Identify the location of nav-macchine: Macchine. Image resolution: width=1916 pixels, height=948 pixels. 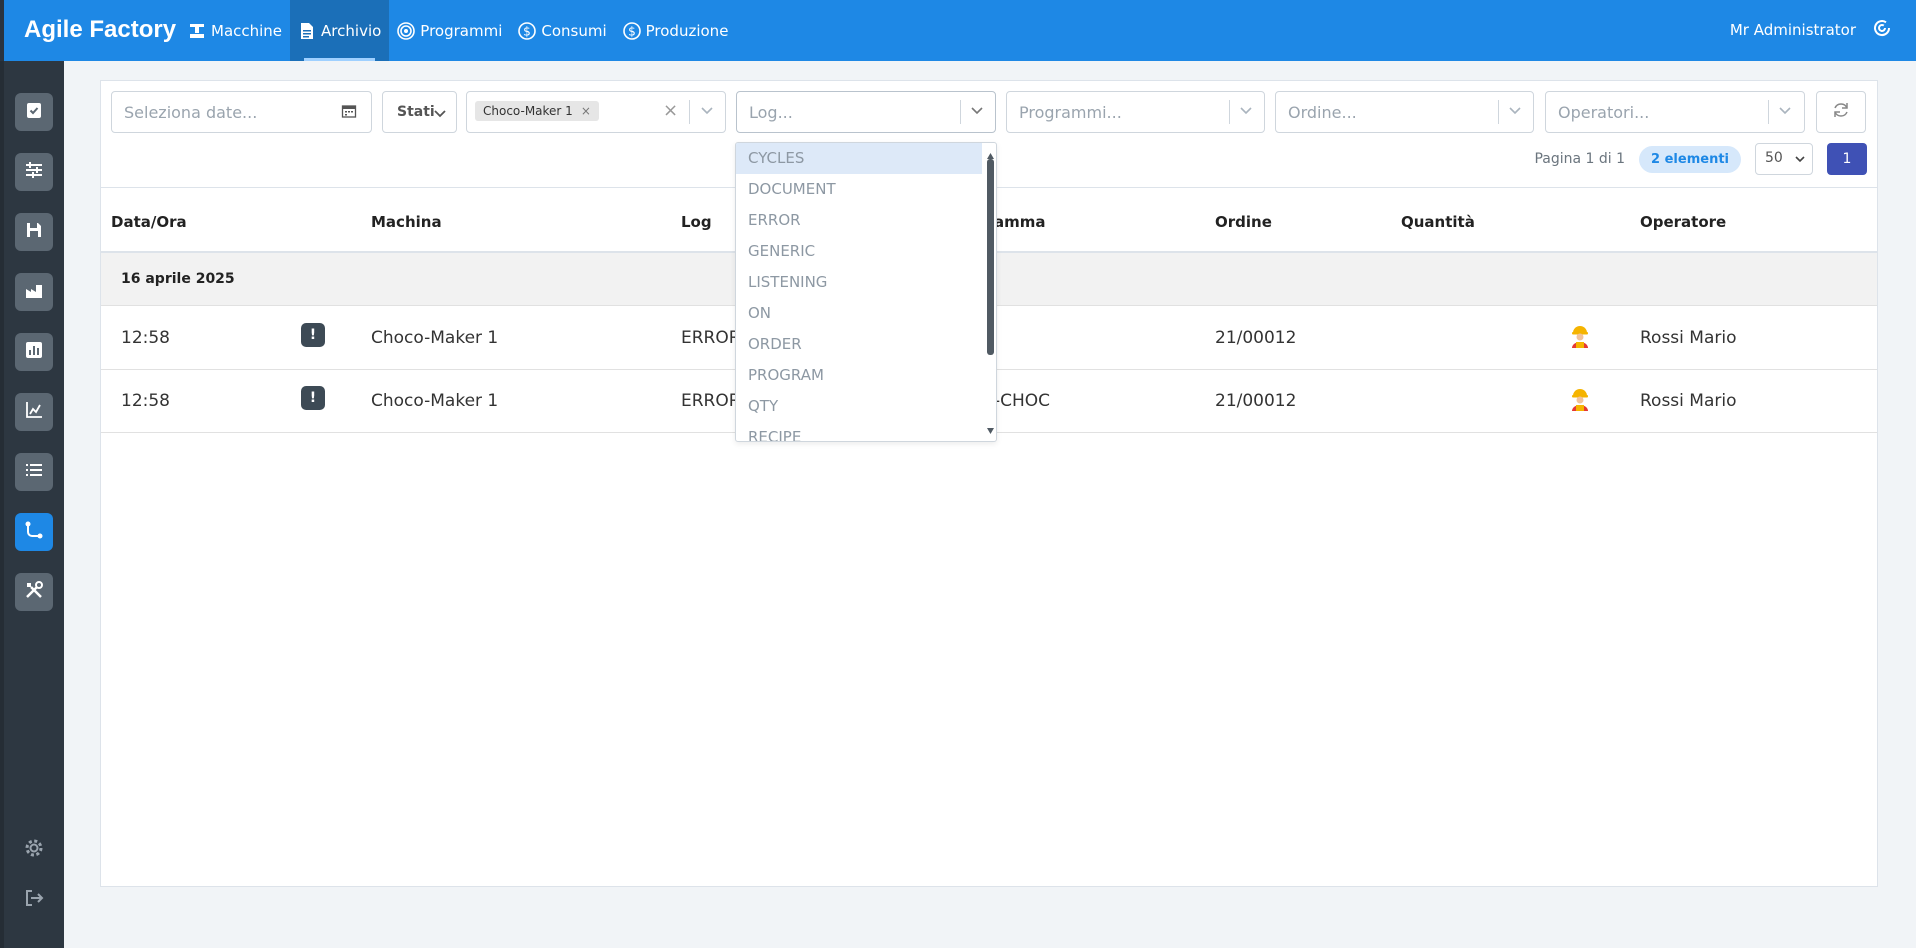
(235, 30).